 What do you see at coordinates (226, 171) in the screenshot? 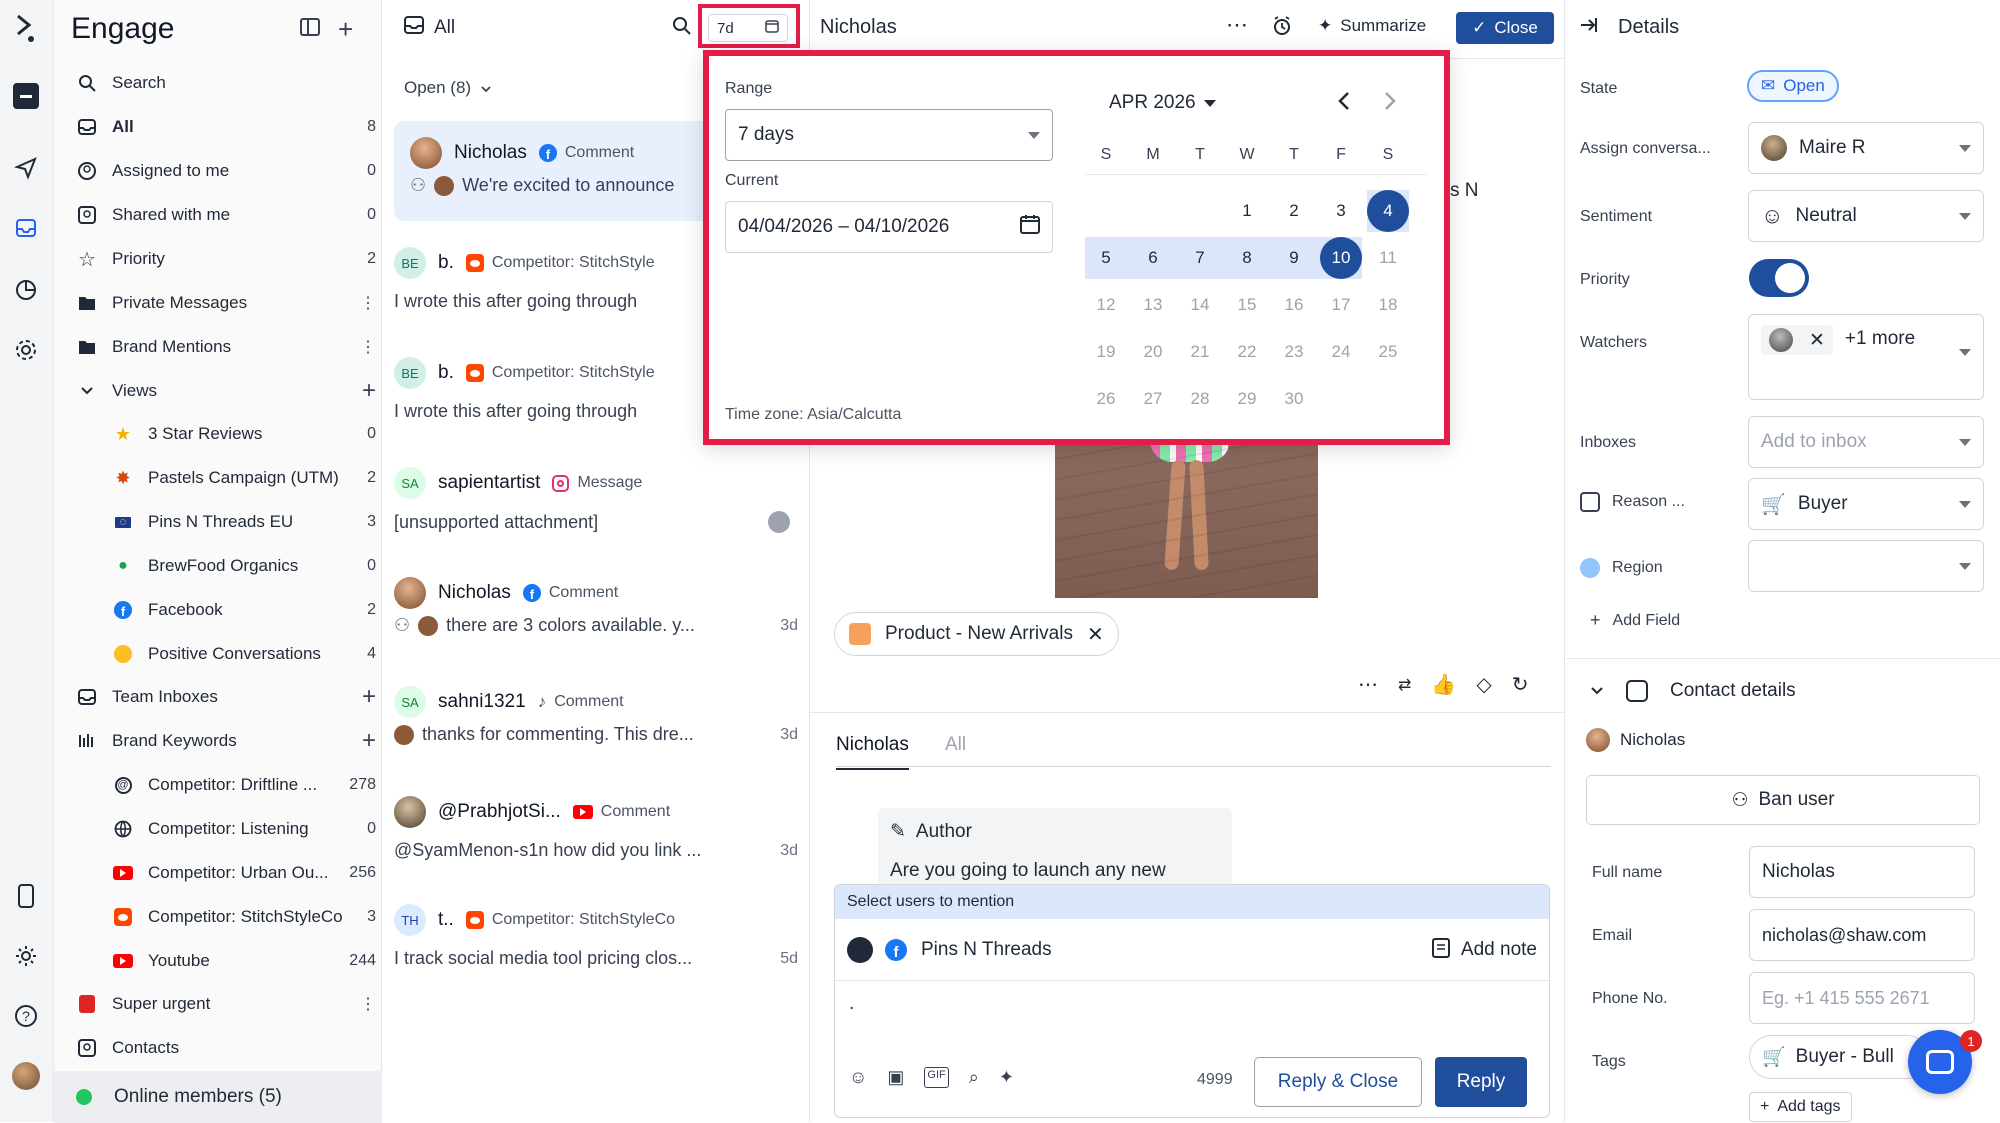
I see `nav-item-assigned: Assigned to me 0` at bounding box center [226, 171].